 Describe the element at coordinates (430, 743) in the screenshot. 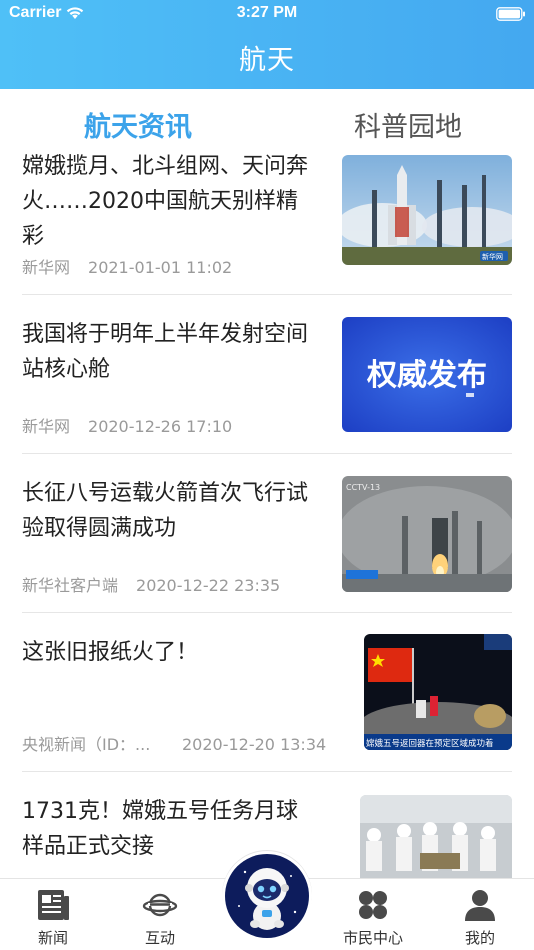

I see `thumb-caption: 嫦娥五号返回器在预定区域成功着` at that location.